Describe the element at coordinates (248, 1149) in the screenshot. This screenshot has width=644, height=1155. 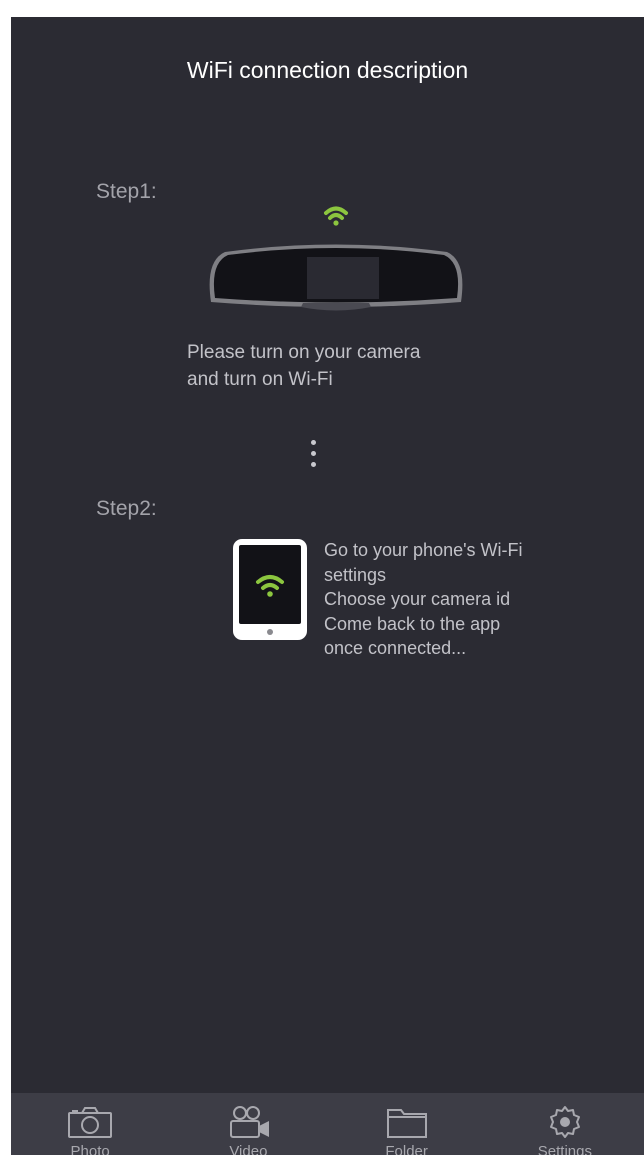
I see `tab-video-label: Video` at that location.